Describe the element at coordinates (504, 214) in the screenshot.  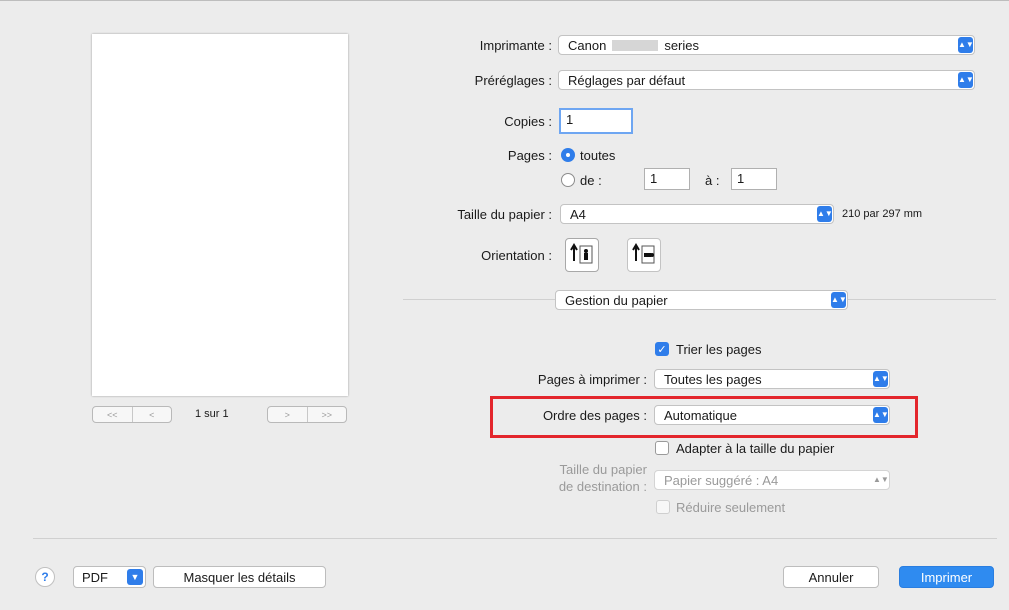
I see `paper-size-label: Taille du papier :` at that location.